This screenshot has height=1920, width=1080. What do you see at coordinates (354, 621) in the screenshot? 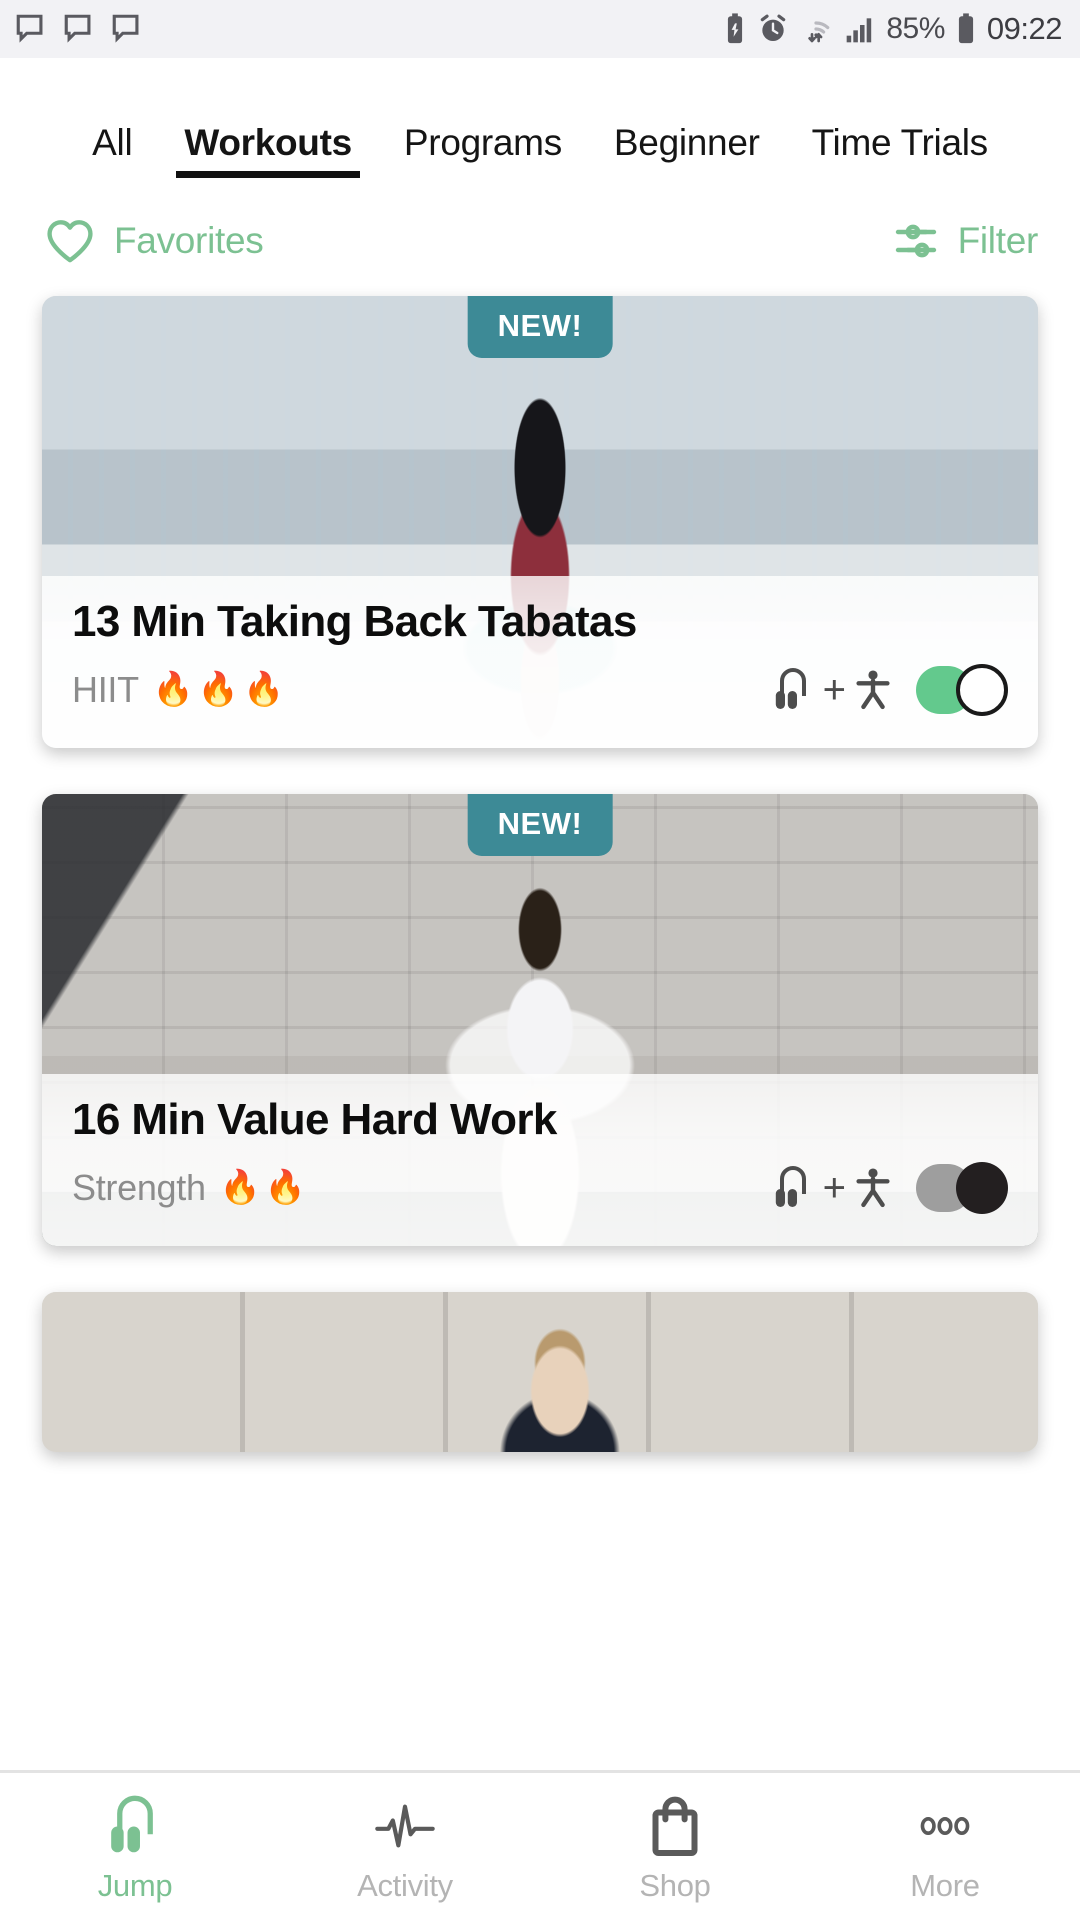
I see `workout-title: 13 Min Taking Back Tabatas` at bounding box center [354, 621].